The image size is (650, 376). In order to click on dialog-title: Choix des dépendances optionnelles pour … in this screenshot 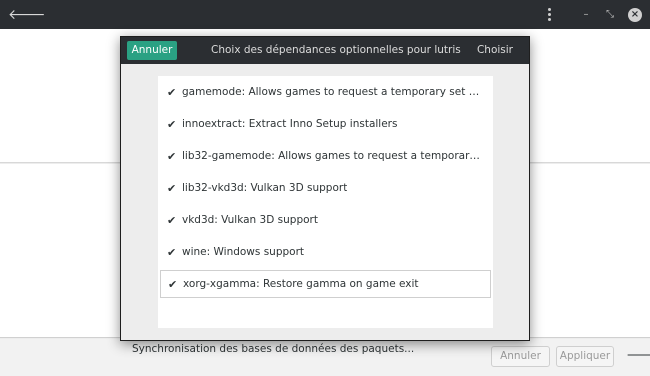, I will do `click(336, 50)`.